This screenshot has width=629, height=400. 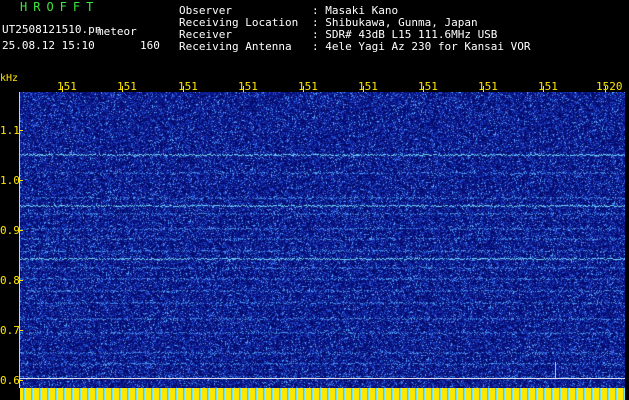 What do you see at coordinates (9, 78) in the screenshot?
I see `y-axis-unit: kHz` at bounding box center [9, 78].